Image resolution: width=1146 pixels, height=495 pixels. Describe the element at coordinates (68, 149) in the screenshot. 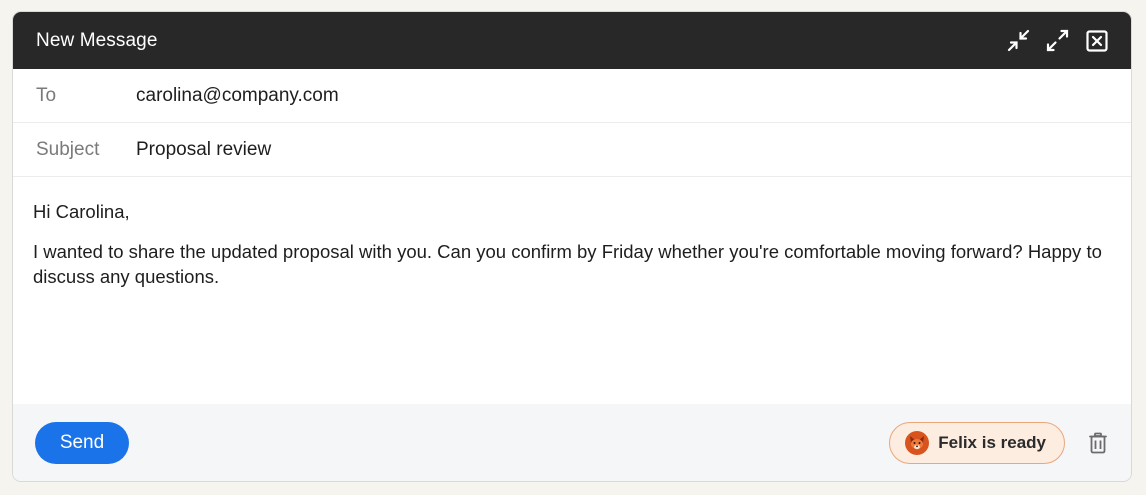

I see `subject-label: Subject` at that location.